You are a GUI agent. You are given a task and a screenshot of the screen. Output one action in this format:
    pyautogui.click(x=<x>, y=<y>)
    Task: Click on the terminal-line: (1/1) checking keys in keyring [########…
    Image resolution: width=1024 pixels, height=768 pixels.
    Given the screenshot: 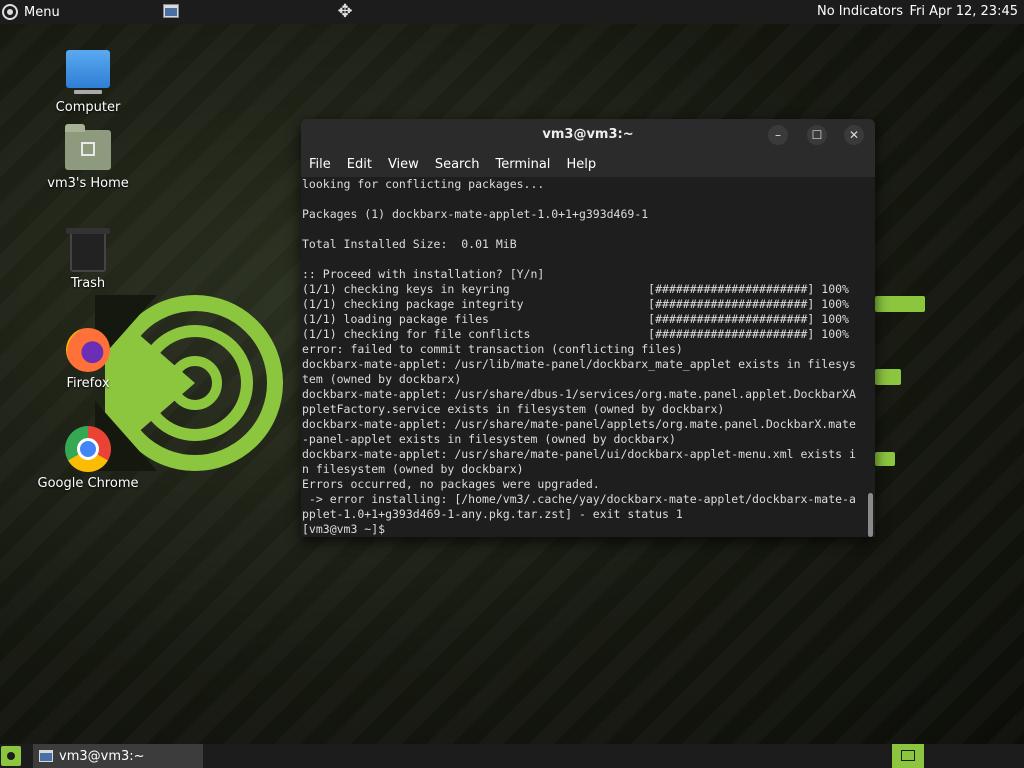 What is the action you would take?
    pyautogui.click(x=575, y=289)
    